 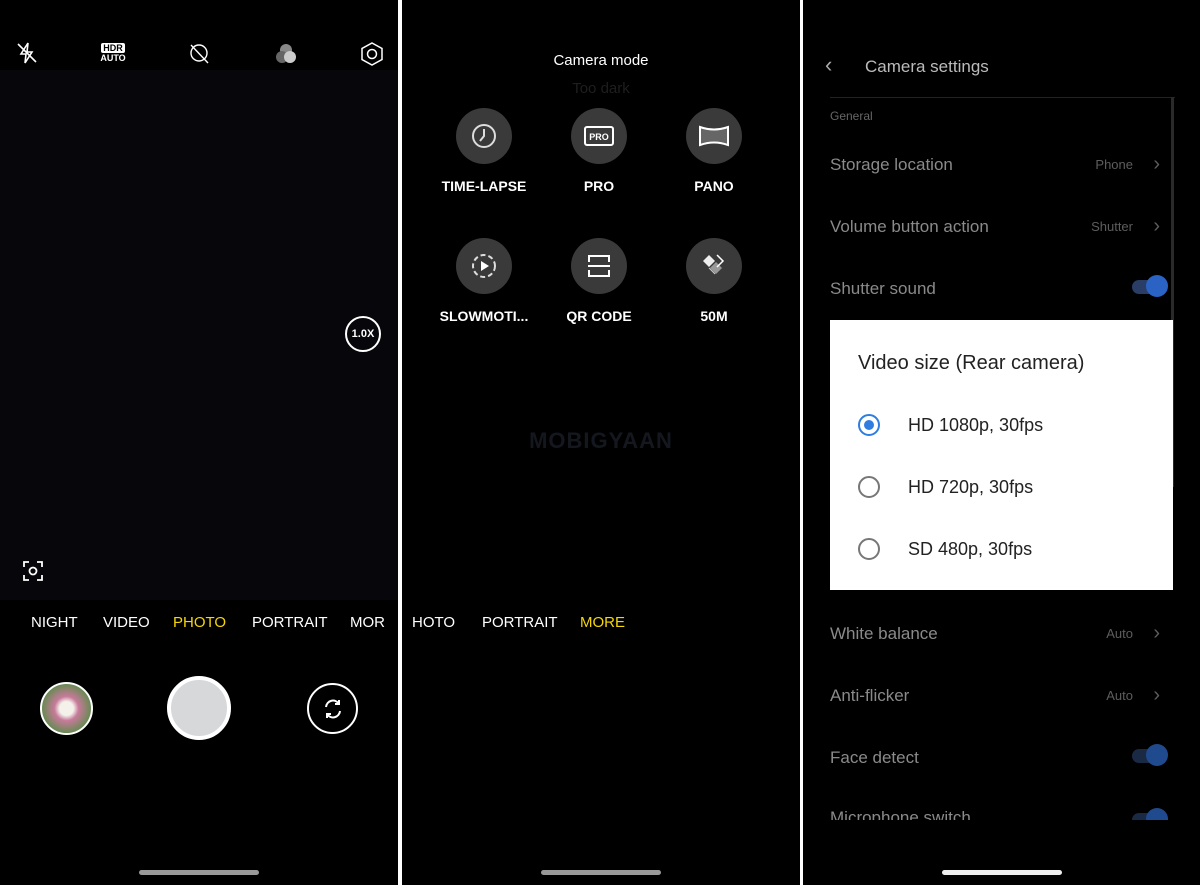 What do you see at coordinates (484, 136) in the screenshot?
I see `timelapse-icon` at bounding box center [484, 136].